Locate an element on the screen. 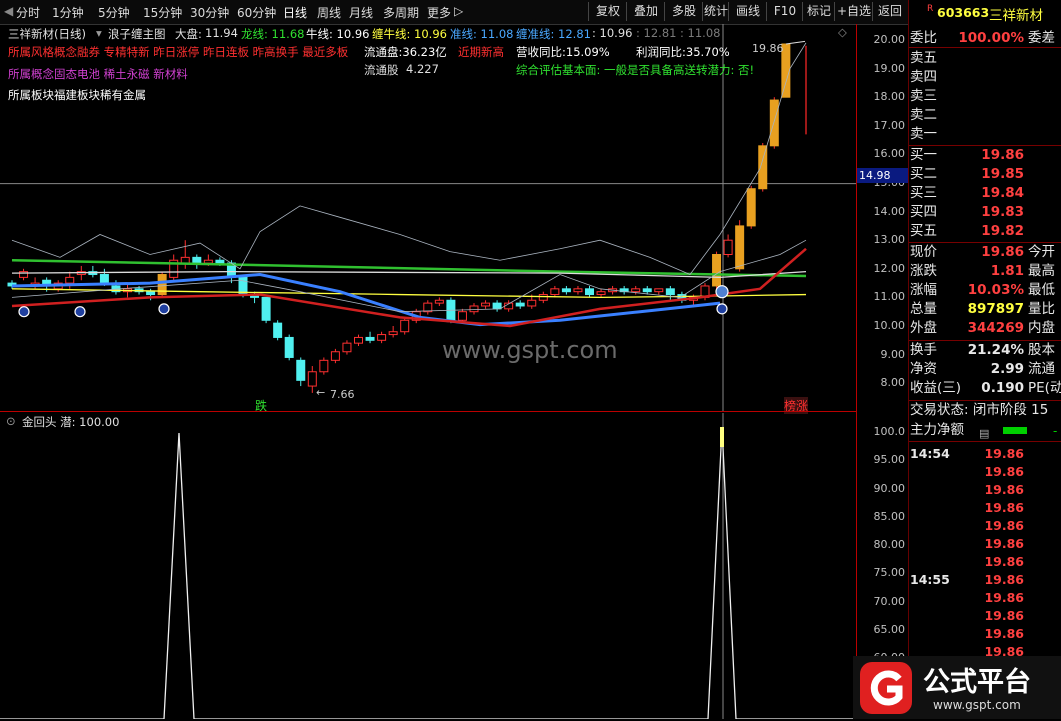 The width and height of the screenshot is (1061, 721). concept-line: 所属概念固态电池 稀土永磁 新材料 is located at coordinates (98, 74).